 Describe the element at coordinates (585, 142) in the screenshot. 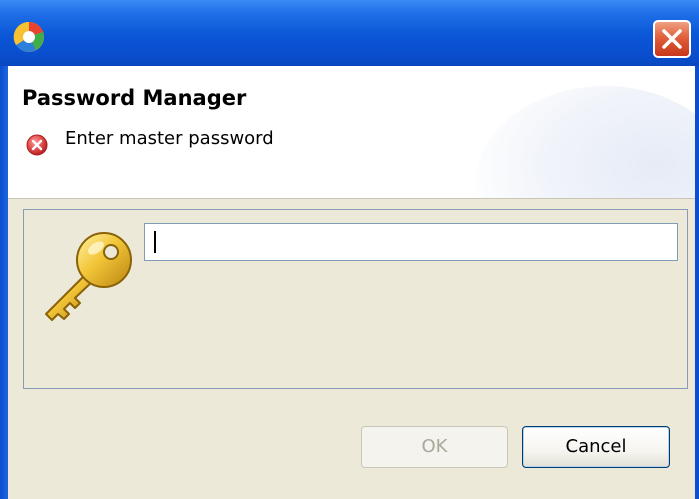

I see `banner-decoration` at that location.